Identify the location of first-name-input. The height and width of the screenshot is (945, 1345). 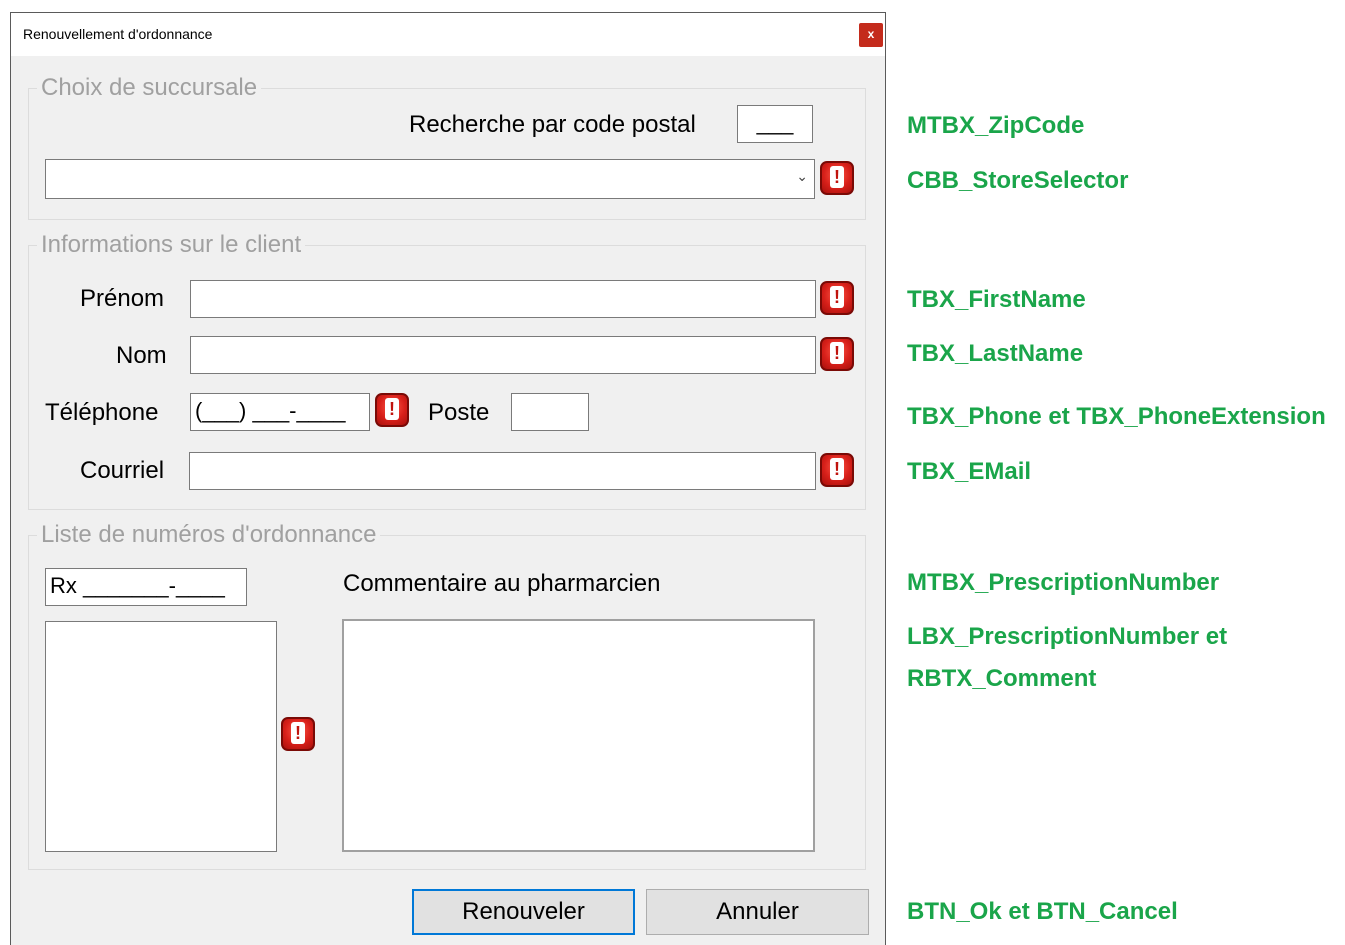
(503, 299).